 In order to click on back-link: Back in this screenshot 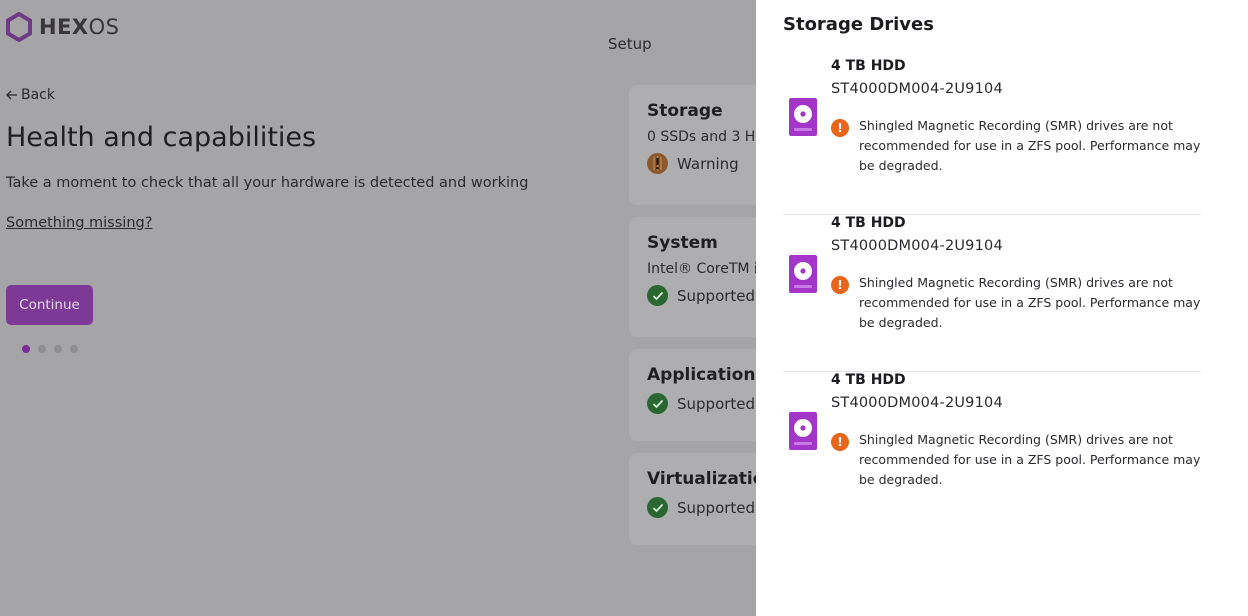, I will do `click(30, 95)`.